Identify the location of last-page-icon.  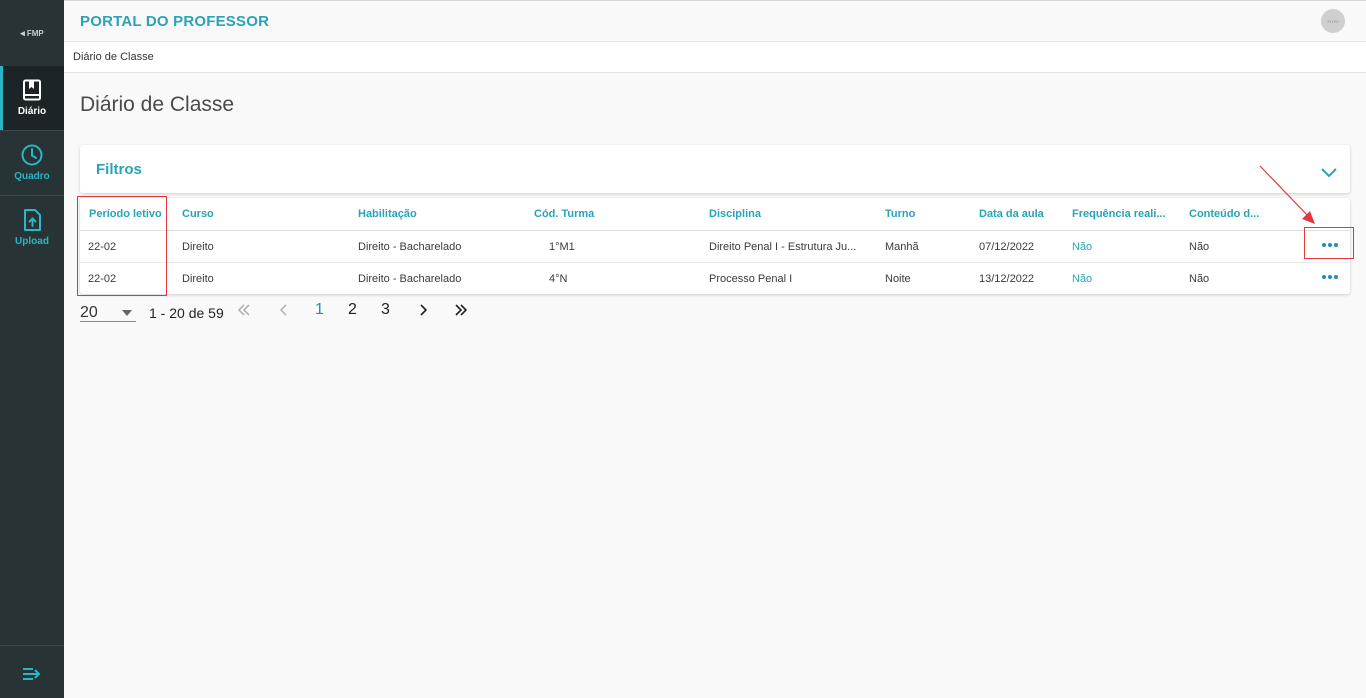
(461, 310).